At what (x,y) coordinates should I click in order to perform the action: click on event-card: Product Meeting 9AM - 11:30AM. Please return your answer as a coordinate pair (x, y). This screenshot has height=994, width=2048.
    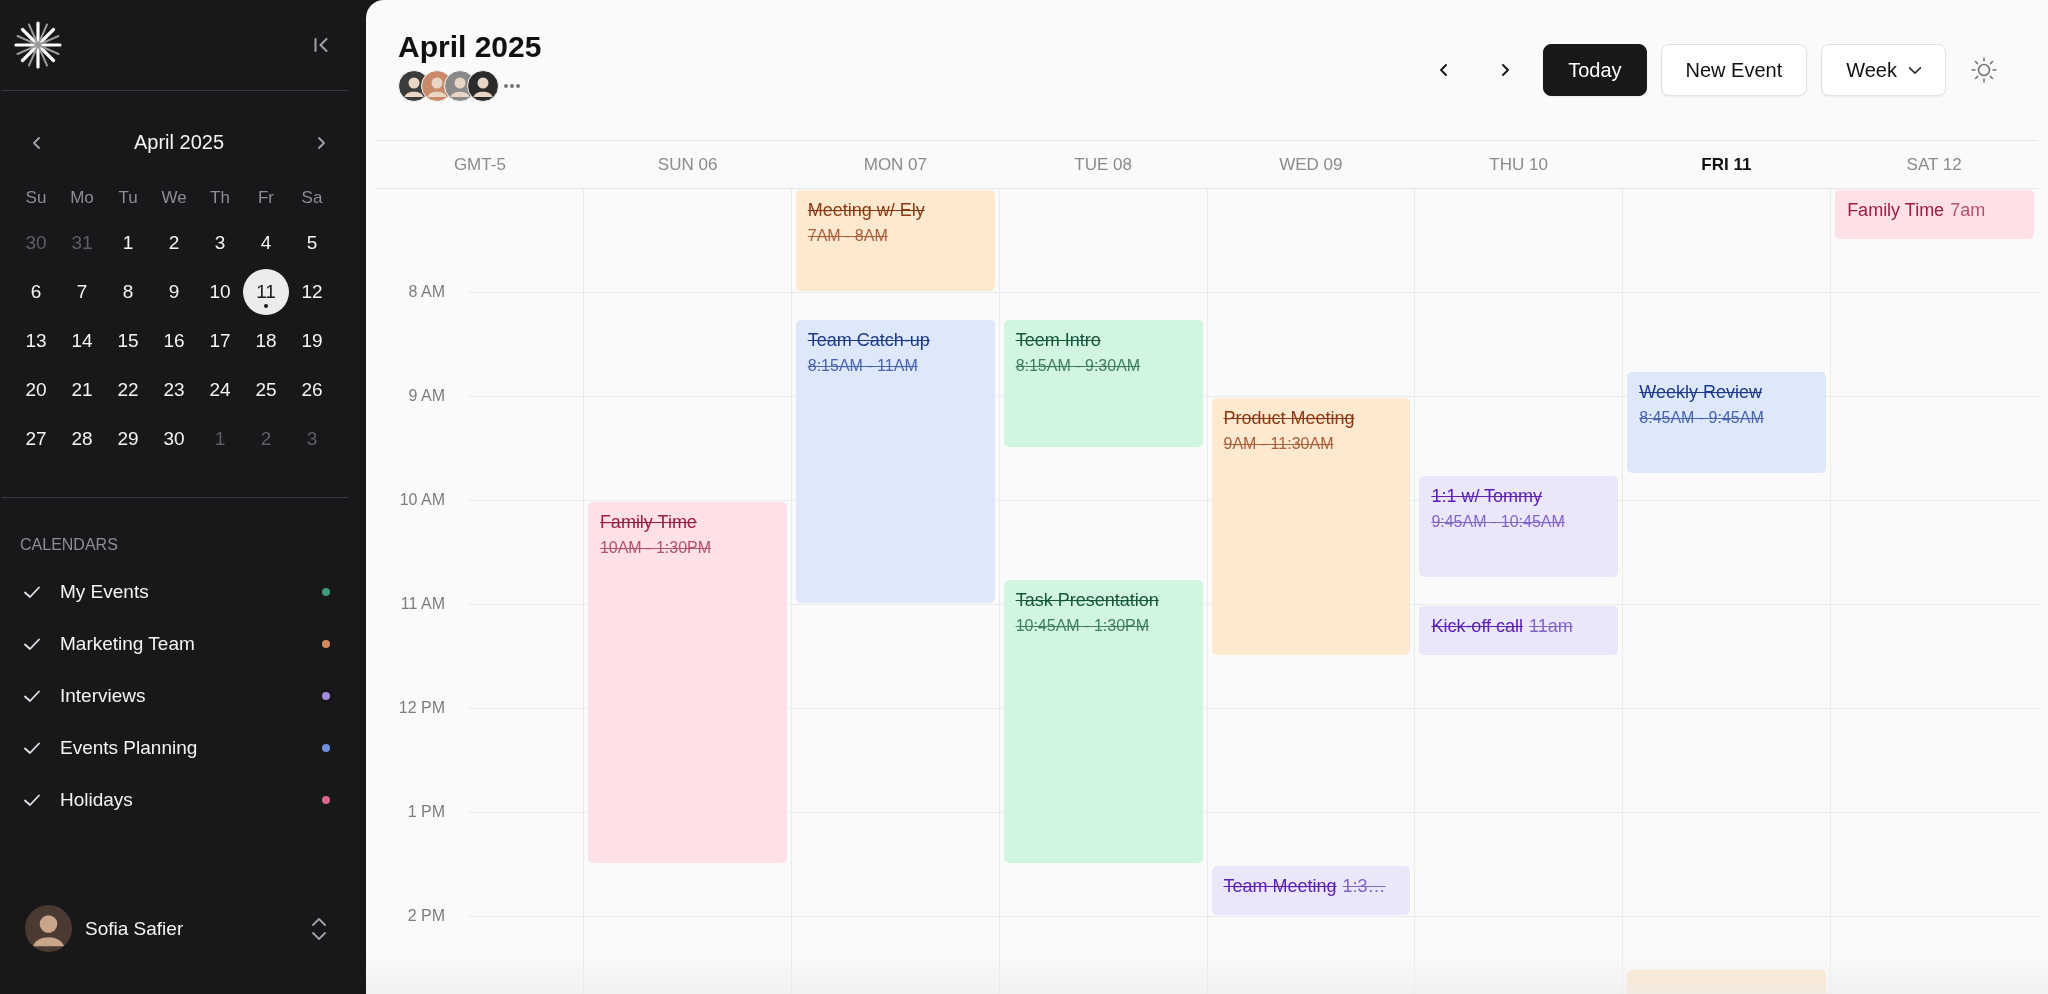
    Looking at the image, I should click on (1311, 526).